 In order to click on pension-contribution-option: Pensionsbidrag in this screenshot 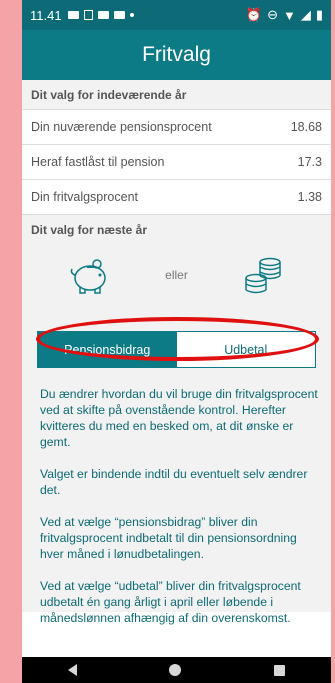, I will do `click(107, 349)`.